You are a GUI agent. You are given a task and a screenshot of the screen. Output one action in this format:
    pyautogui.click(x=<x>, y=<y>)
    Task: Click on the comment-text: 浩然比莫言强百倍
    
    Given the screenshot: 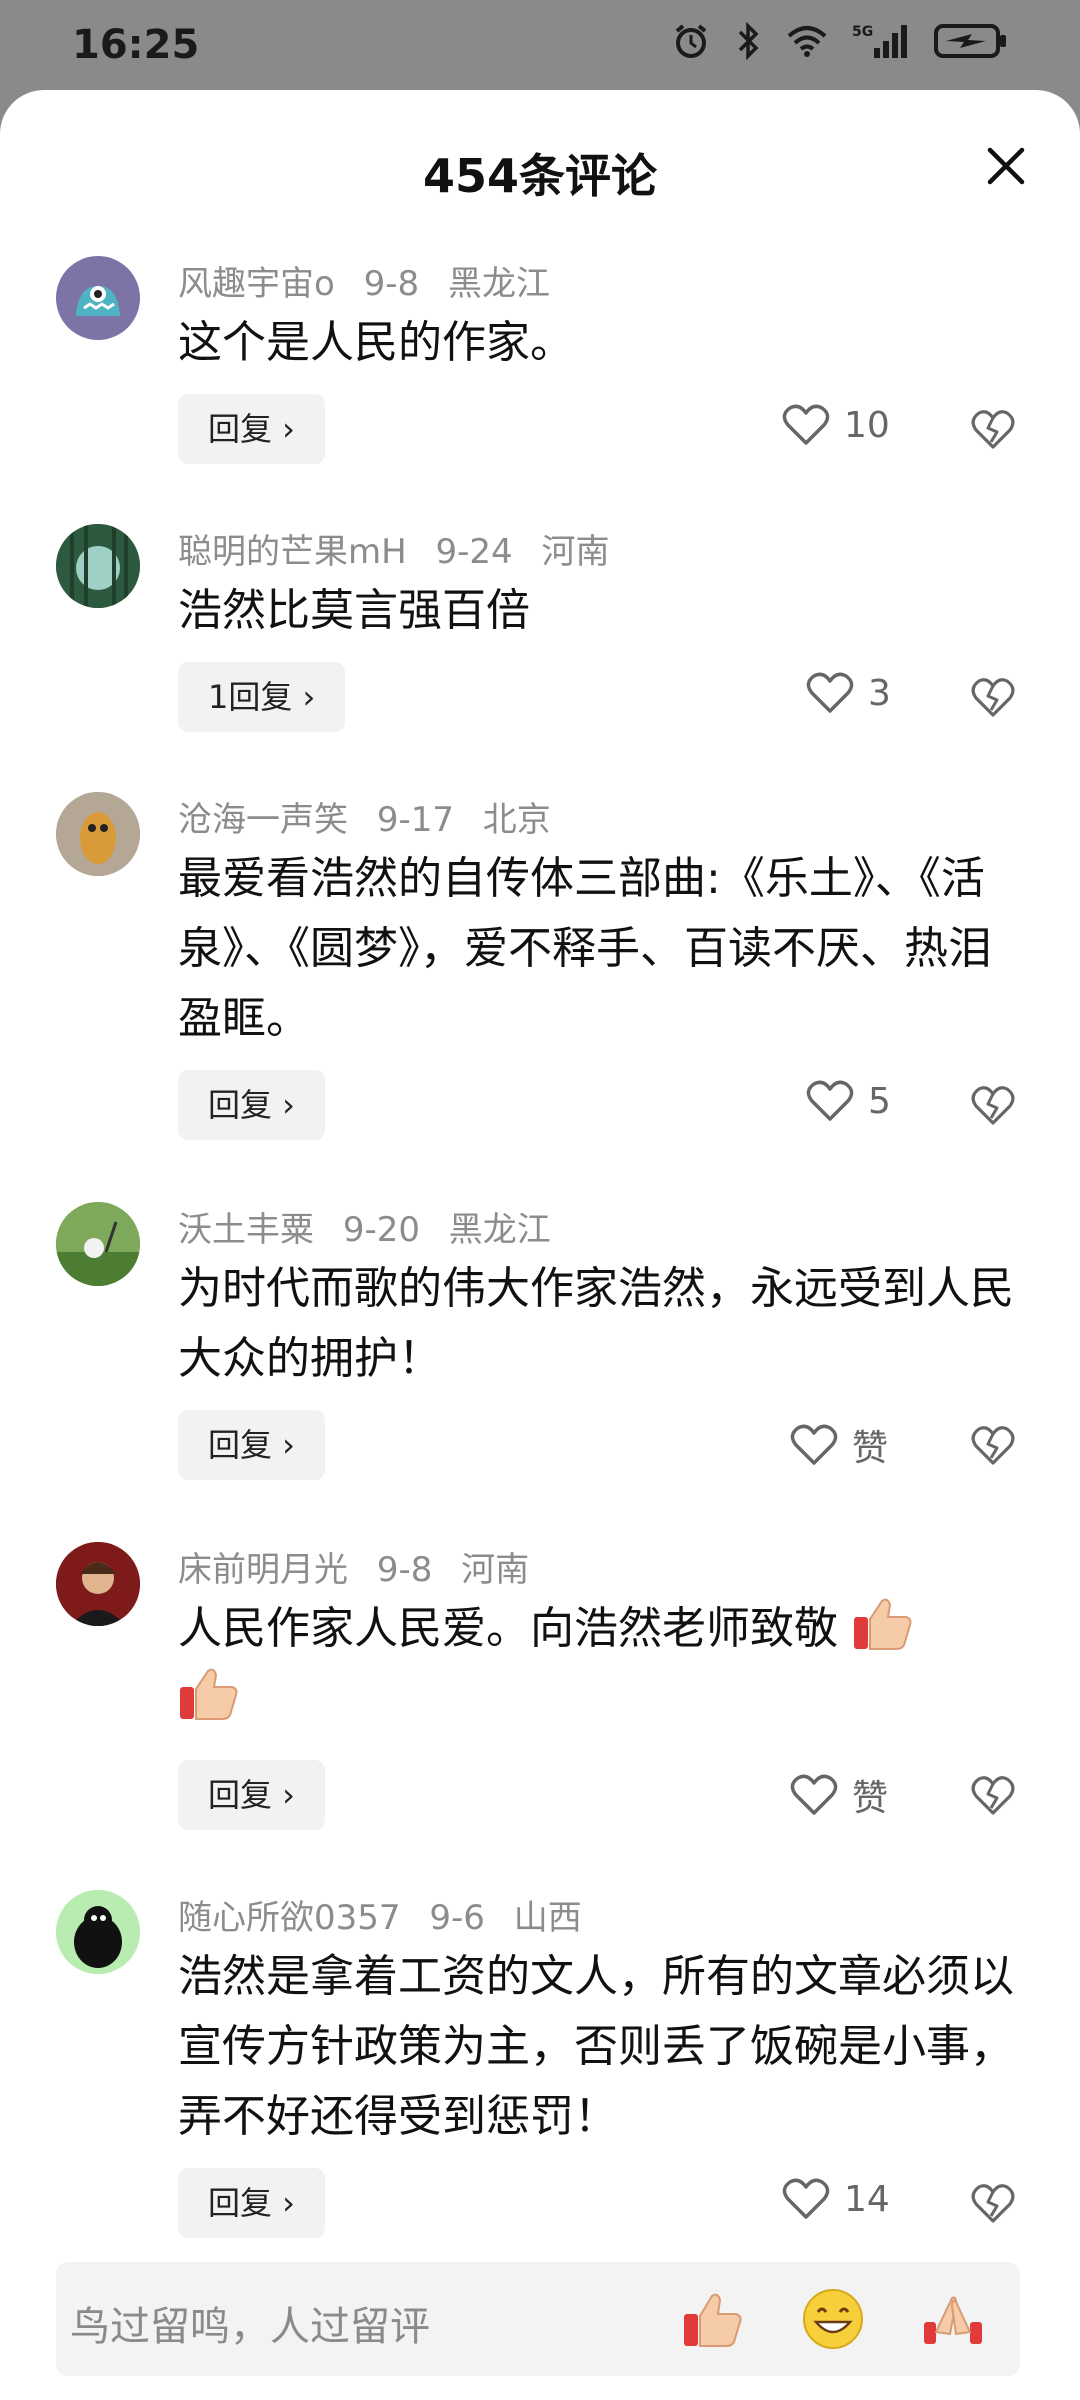 What is the action you would take?
    pyautogui.click(x=354, y=610)
    